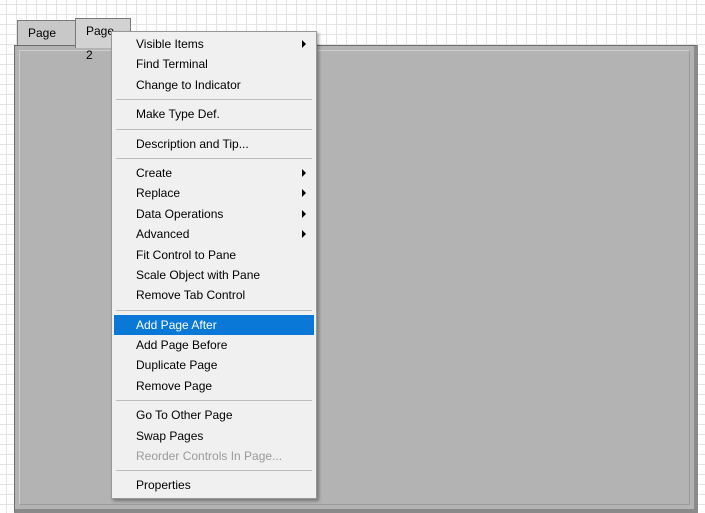 This screenshot has width=705, height=513. What do you see at coordinates (172, 64) in the screenshot?
I see `menu-item-label: Find Terminal` at bounding box center [172, 64].